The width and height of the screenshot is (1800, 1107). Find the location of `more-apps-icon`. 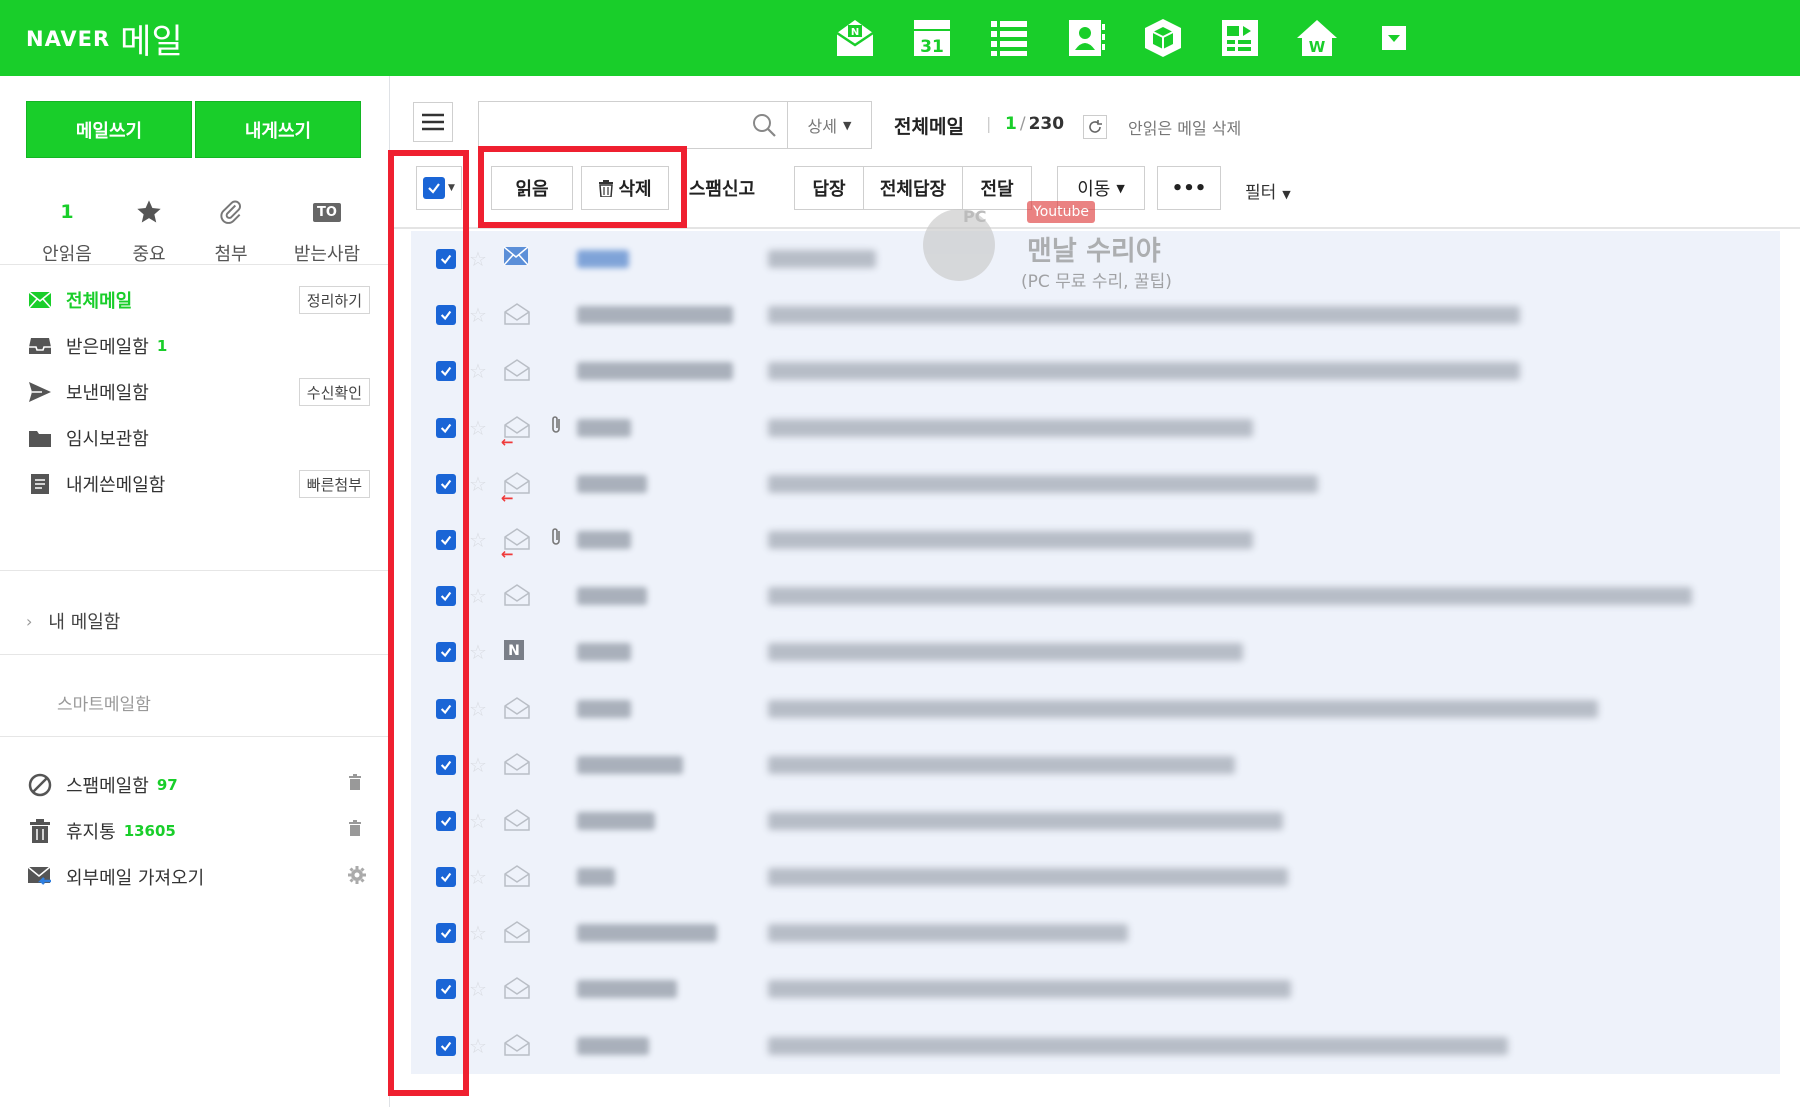

more-apps-icon is located at coordinates (1394, 38).